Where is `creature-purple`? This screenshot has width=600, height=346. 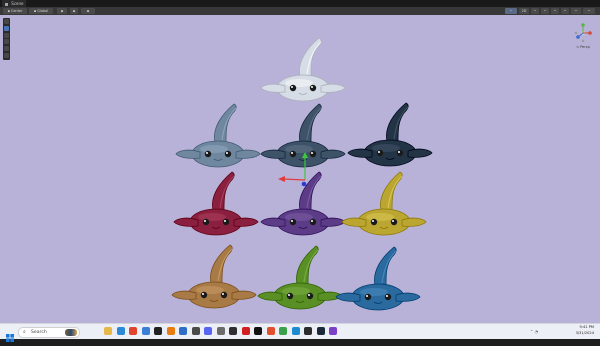
creature-purple is located at coordinates (303, 203).